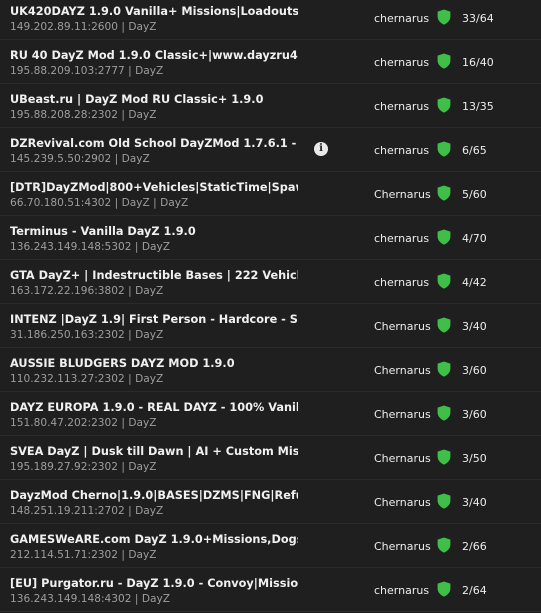 The height and width of the screenshot is (613, 541). What do you see at coordinates (478, 62) in the screenshot?
I see `player-count: 16/40` at bounding box center [478, 62].